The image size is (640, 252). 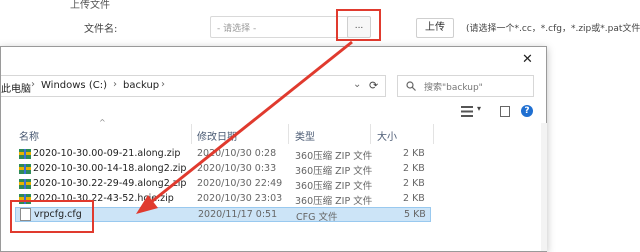 What do you see at coordinates (16, 87) in the screenshot?
I see `breadcrumb-this-pc: 此电脑` at bounding box center [16, 87].